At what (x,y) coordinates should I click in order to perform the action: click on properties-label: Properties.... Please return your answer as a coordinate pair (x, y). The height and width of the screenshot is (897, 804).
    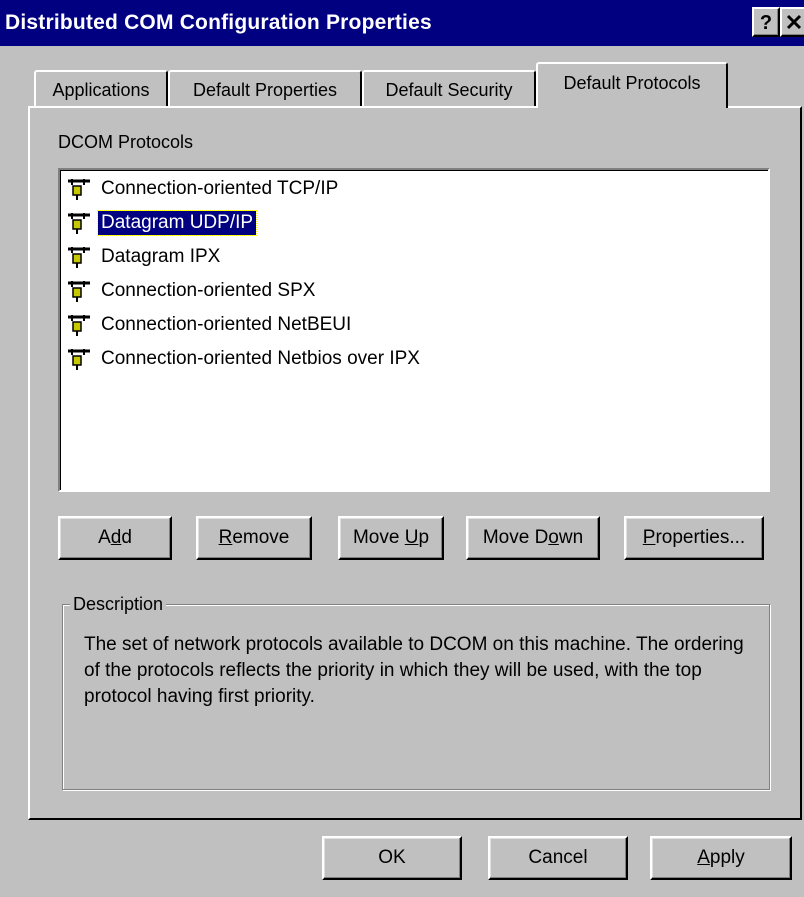
    Looking at the image, I should click on (694, 538).